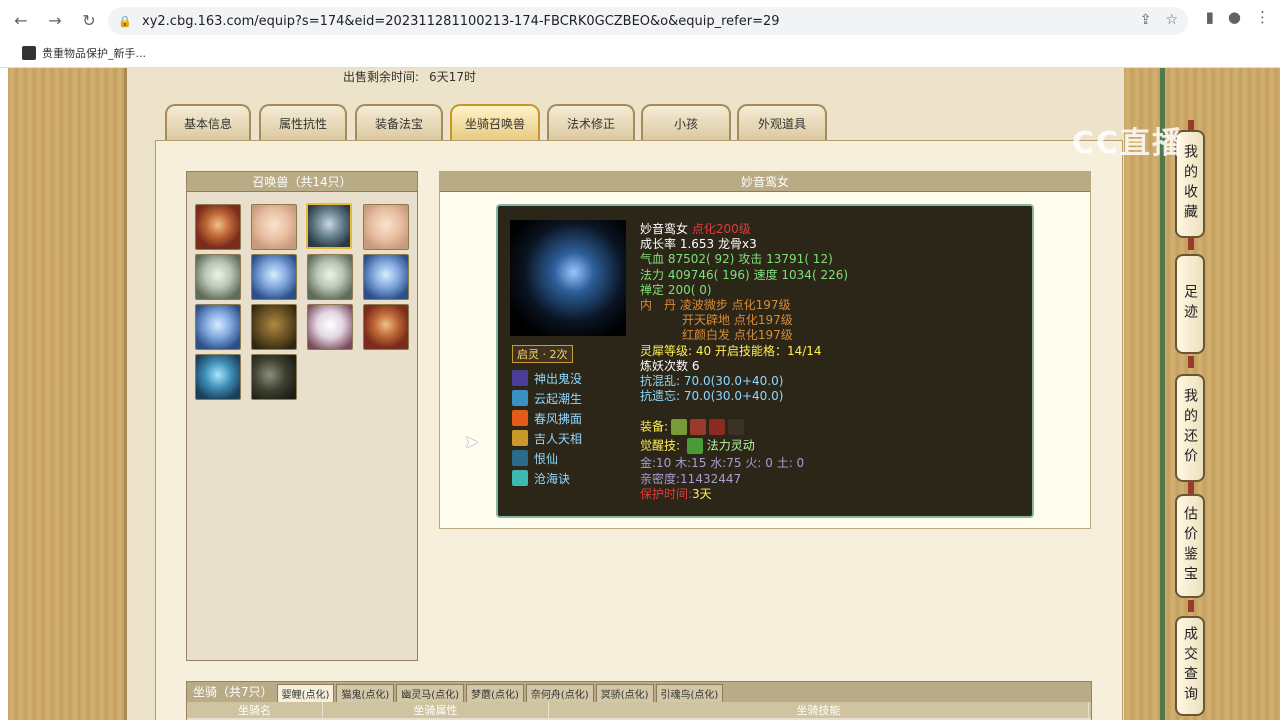 This screenshot has width=1280, height=720. What do you see at coordinates (430, 693) in the screenshot?
I see `mount-tab: 幽灵马(点化)` at bounding box center [430, 693].